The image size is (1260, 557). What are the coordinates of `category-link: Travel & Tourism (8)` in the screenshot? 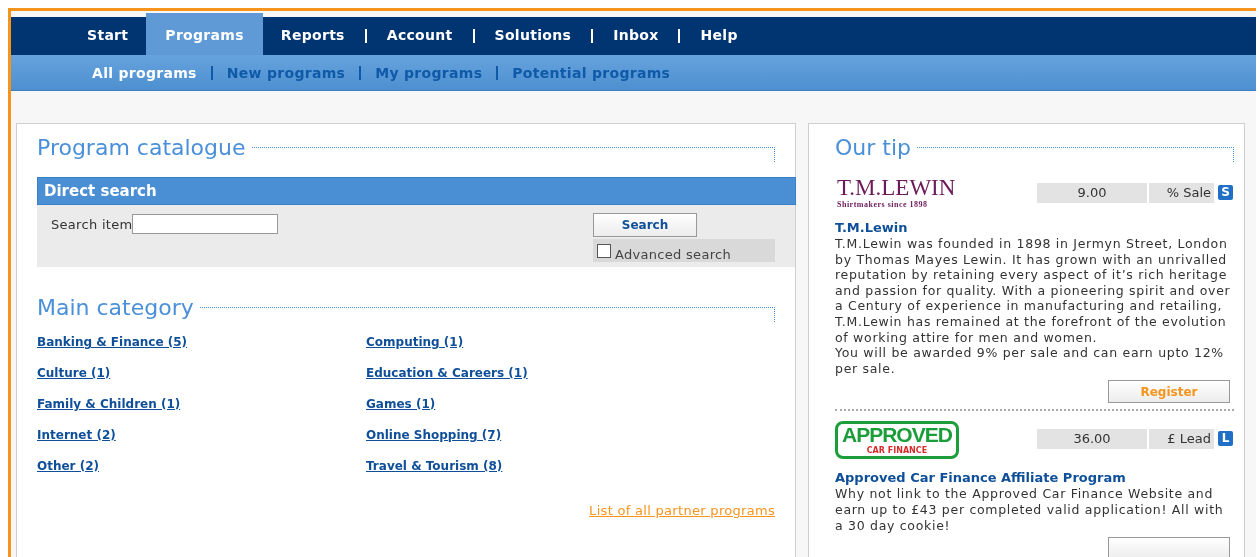 It's located at (434, 466).